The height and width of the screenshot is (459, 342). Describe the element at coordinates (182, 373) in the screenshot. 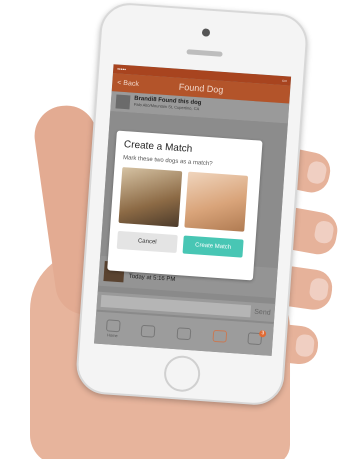

I see `home-button` at that location.